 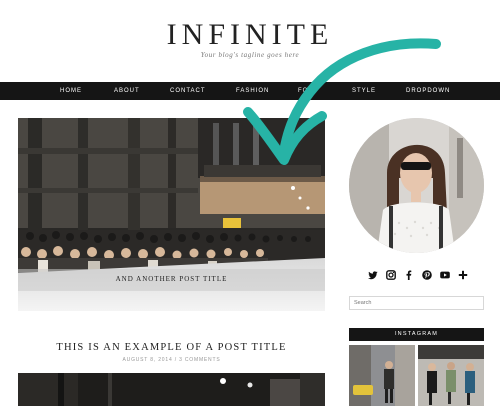 I want to click on nav-item-fashion: FASHION, so click(x=252, y=91).